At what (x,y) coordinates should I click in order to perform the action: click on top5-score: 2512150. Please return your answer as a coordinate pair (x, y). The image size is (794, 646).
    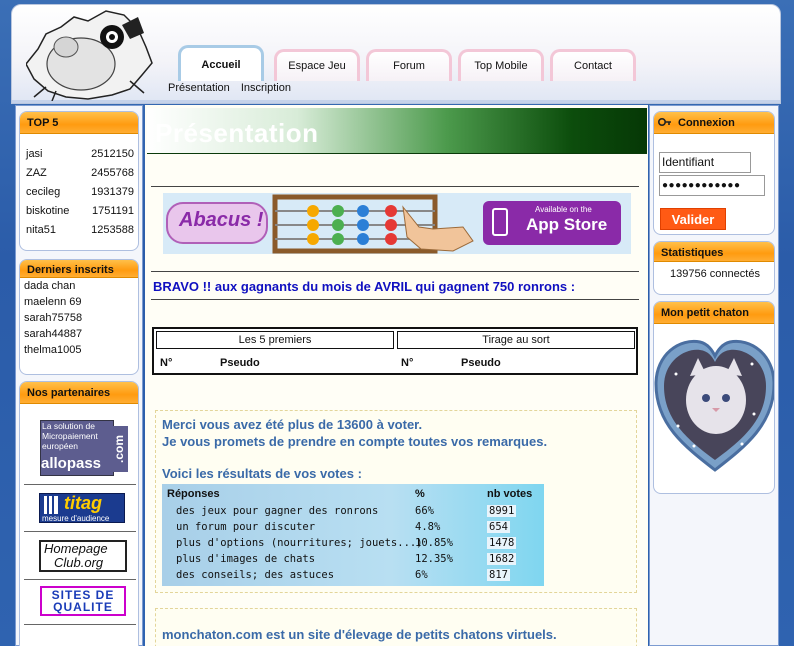
    Looking at the image, I should click on (112, 153).